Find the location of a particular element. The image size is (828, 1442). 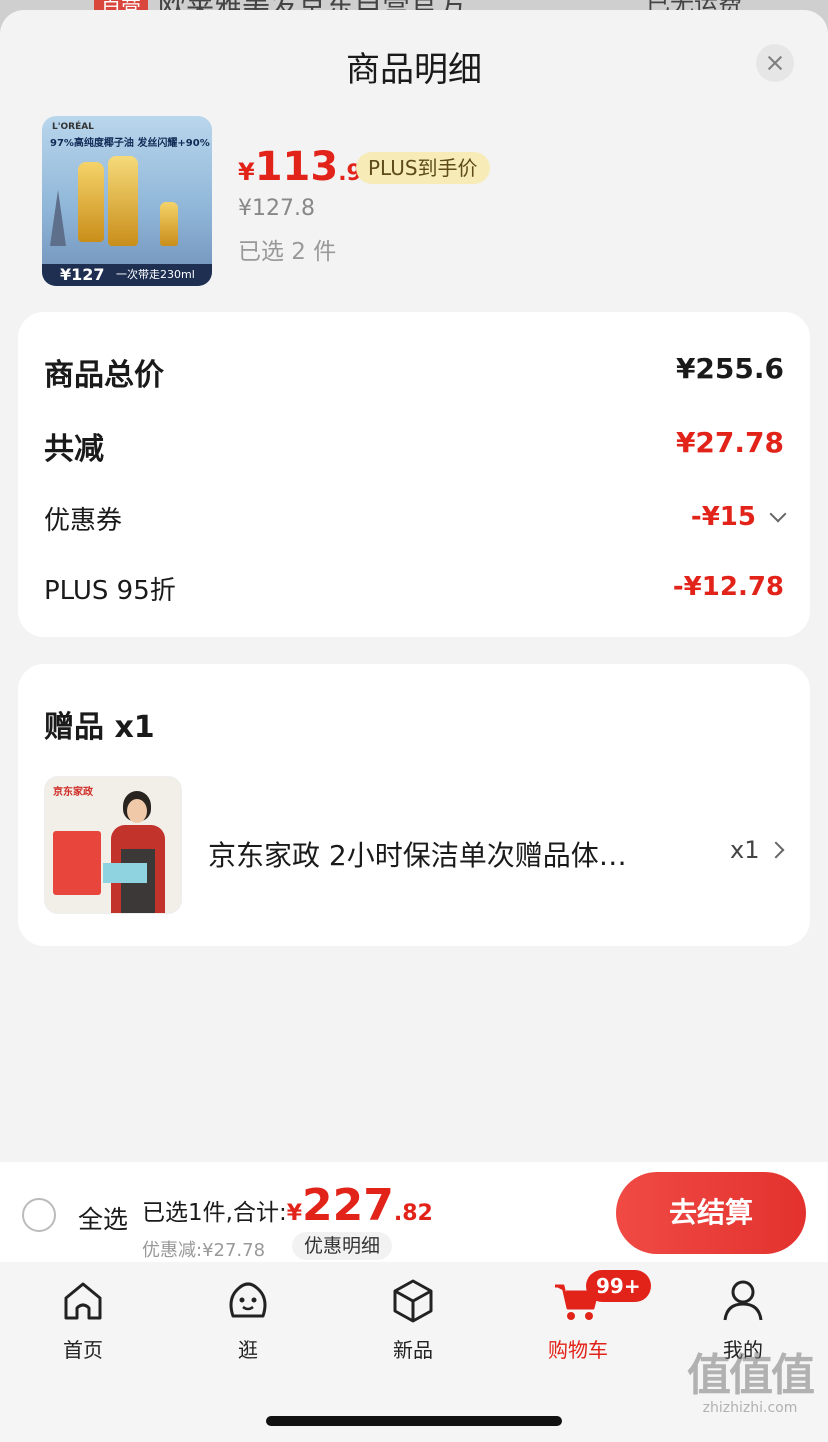

checkout-bar: 全选 已选1件,合计:¥227.82 优惠减:¥27.78 优惠明细 去结算 is located at coordinates (414, 1212).